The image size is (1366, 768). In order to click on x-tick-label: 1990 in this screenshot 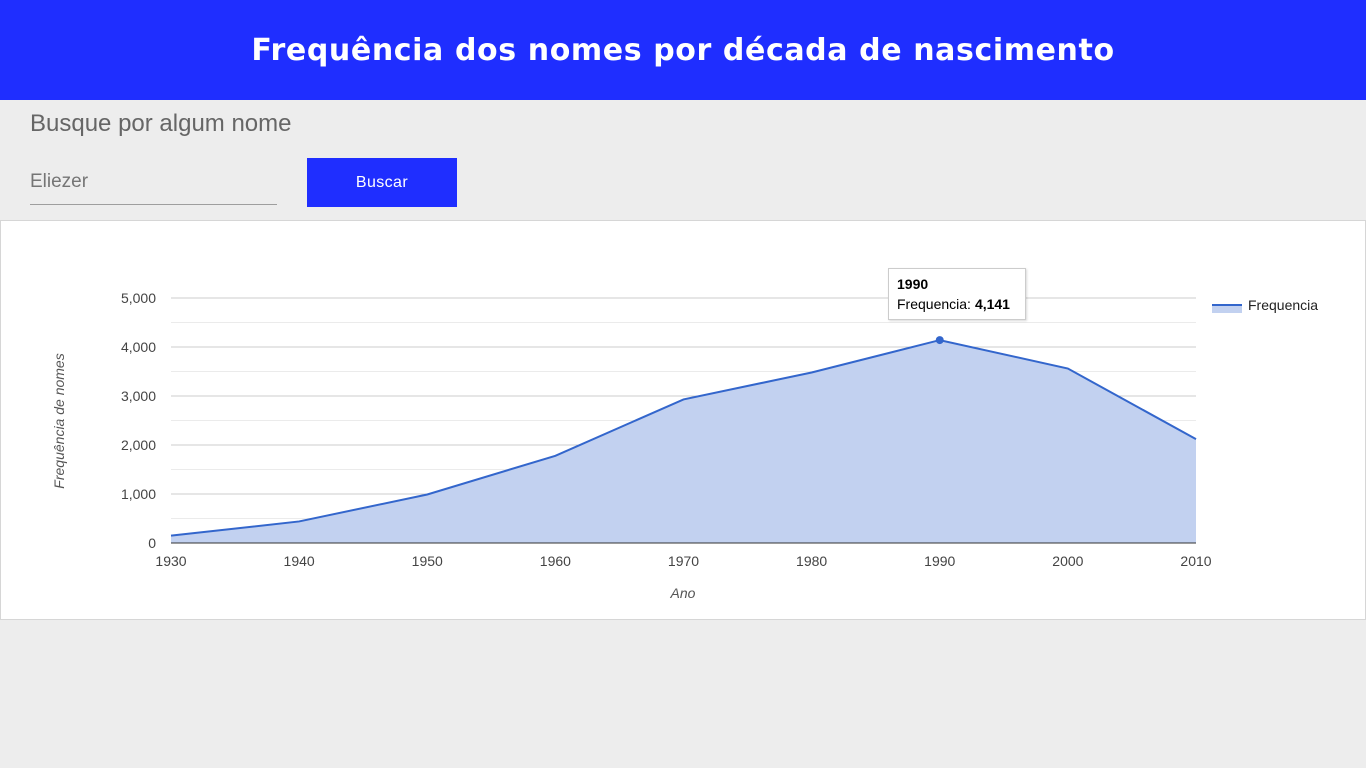, I will do `click(939, 561)`.